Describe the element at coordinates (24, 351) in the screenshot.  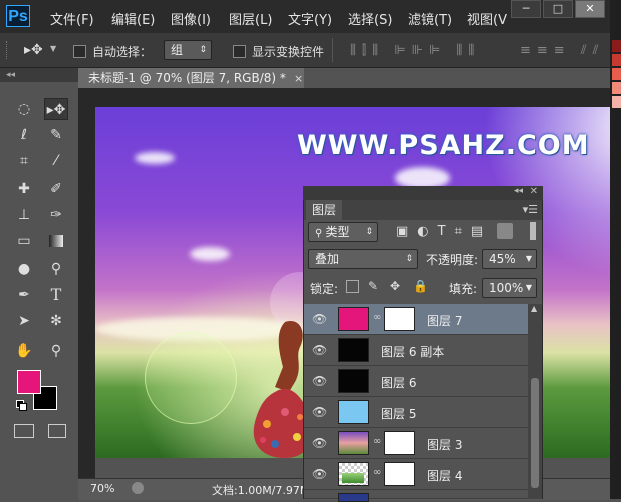
I see `hand-tool-icon: ✋` at that location.